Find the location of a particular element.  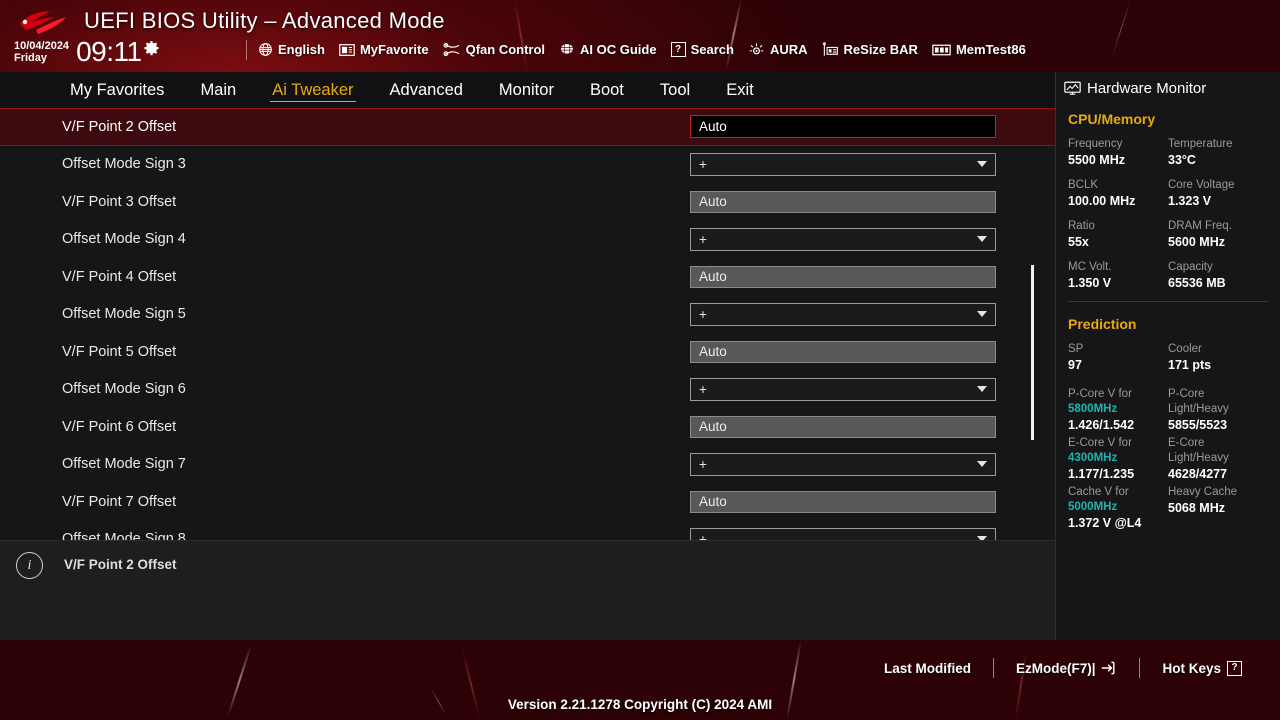

hw-metric: Temperature 33°C is located at coordinates (1218, 152).